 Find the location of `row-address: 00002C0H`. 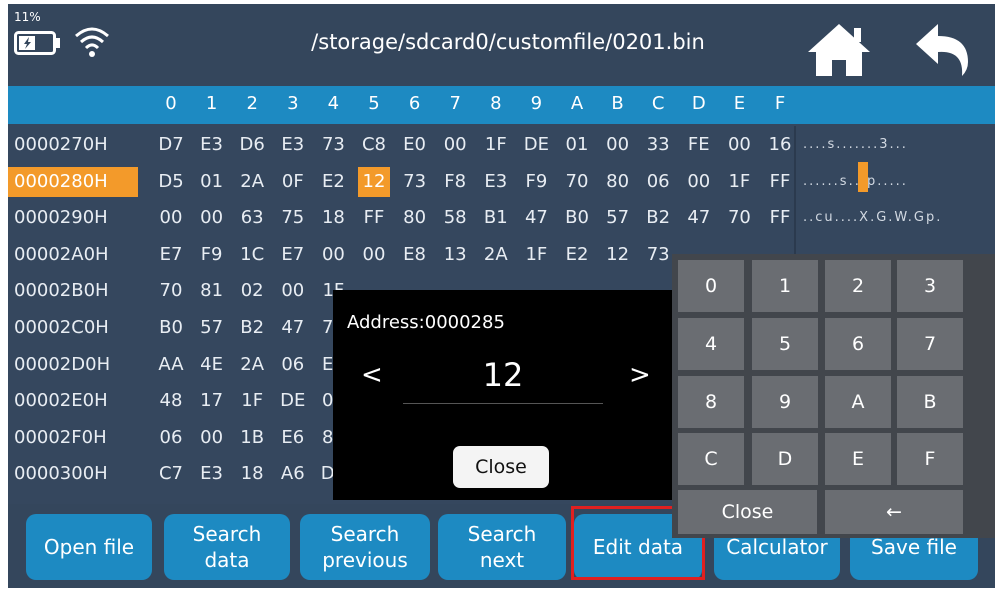

row-address: 00002C0H is located at coordinates (73, 328).